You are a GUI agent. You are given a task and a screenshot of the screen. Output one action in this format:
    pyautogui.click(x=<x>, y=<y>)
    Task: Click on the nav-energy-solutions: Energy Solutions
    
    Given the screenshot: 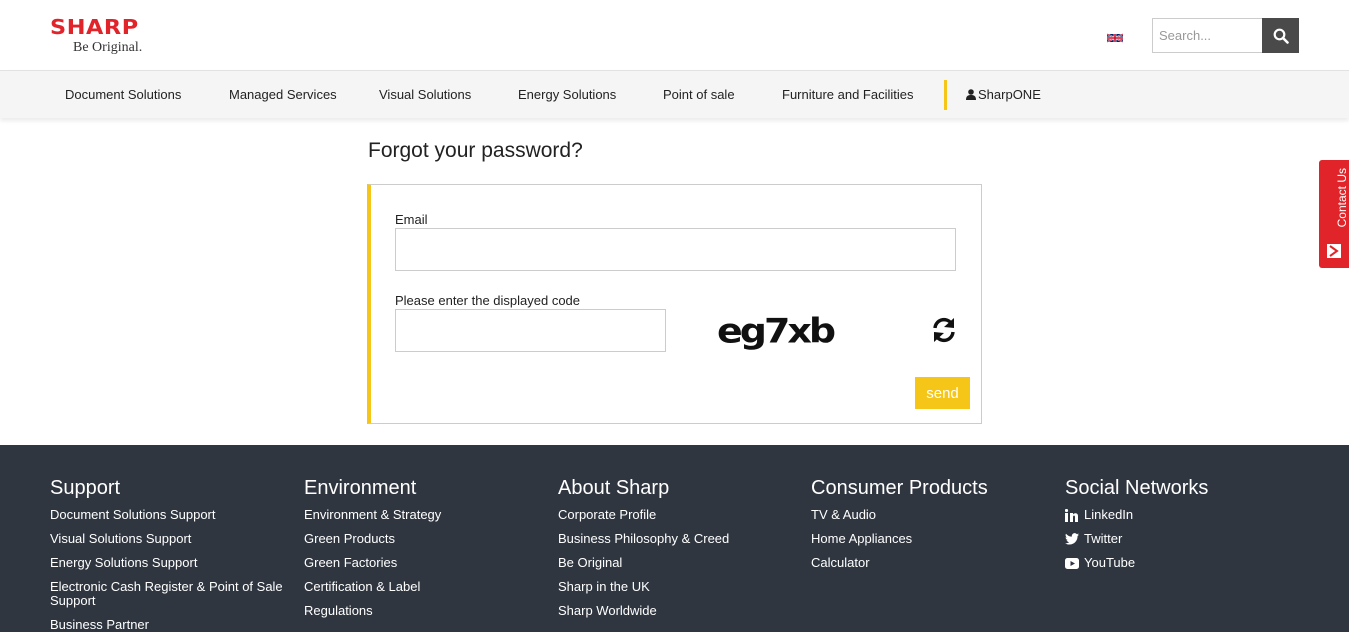 What is the action you would take?
    pyautogui.click(x=567, y=95)
    